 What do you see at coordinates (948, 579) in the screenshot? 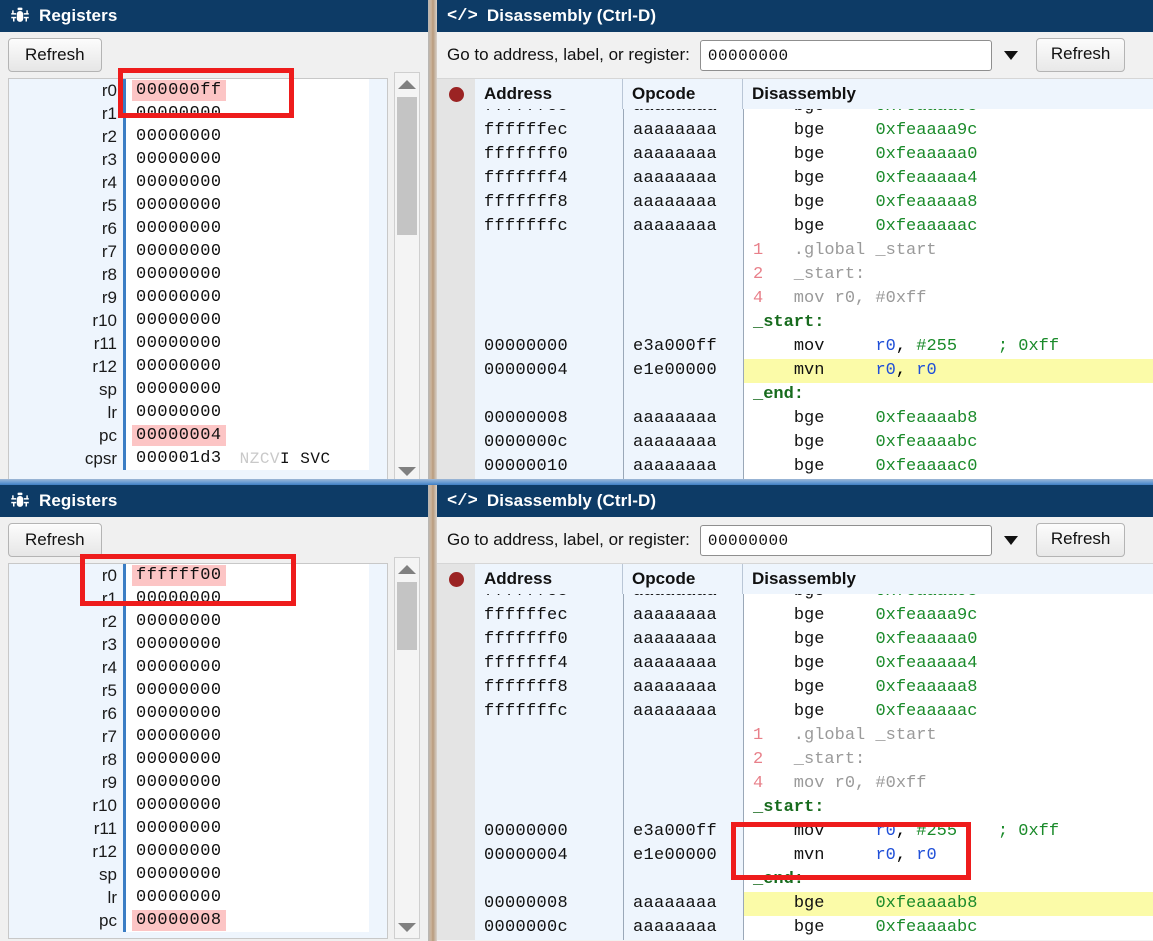
I see `column-header-disassembly-bottom: Disassembly` at bounding box center [948, 579].